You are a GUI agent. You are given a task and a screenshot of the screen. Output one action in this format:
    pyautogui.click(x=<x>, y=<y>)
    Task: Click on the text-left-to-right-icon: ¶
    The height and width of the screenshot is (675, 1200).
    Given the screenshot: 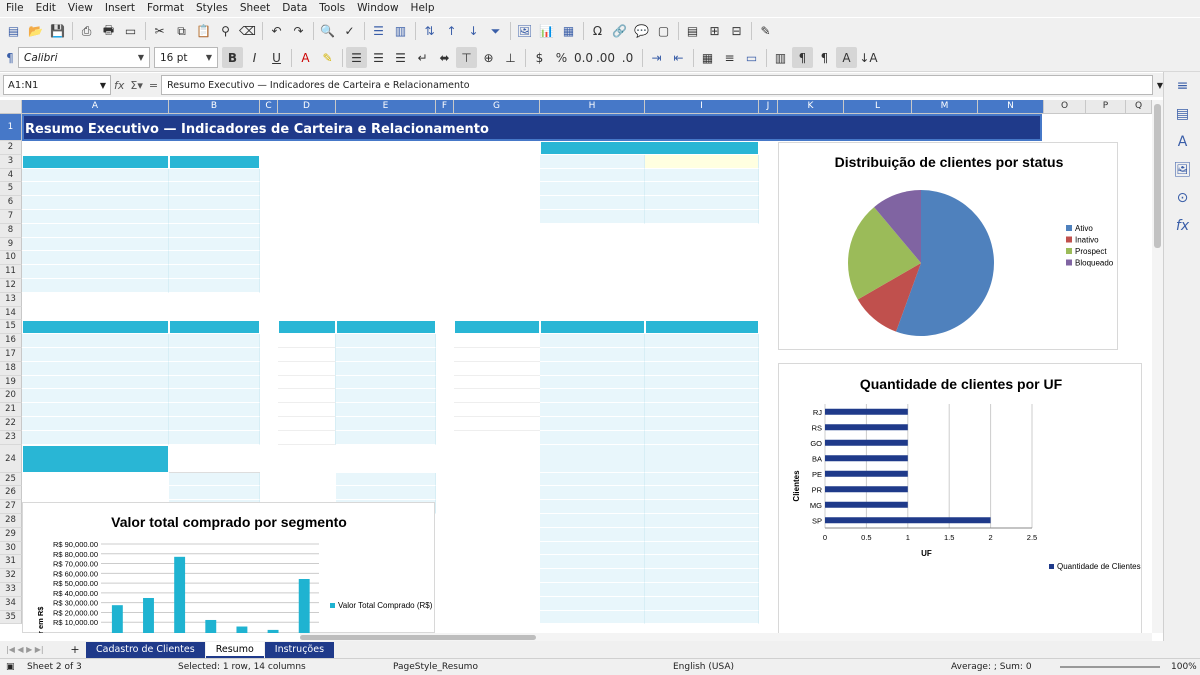 What is the action you would take?
    pyautogui.click(x=802, y=57)
    